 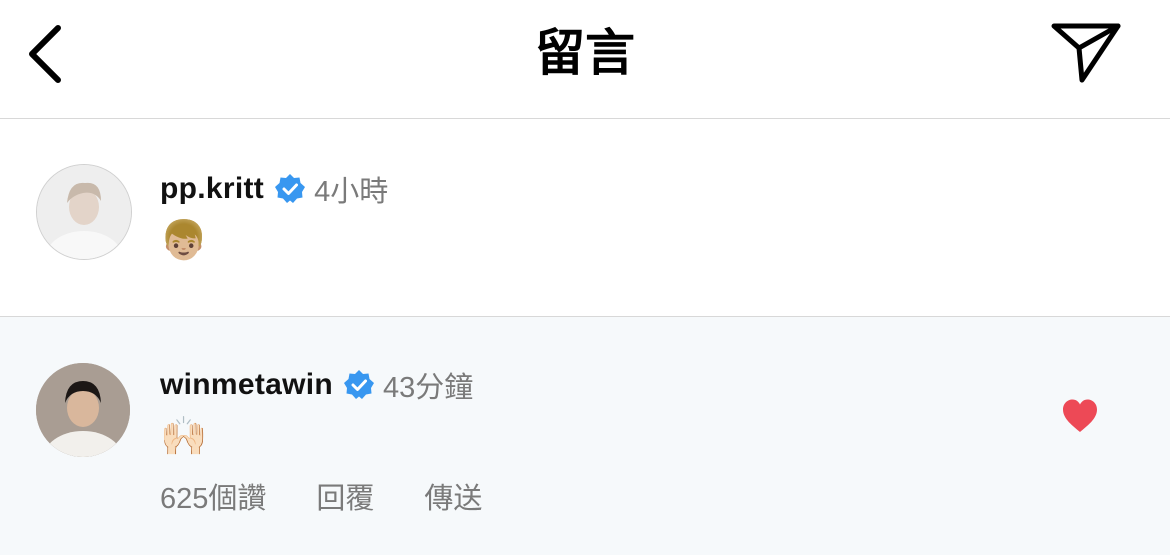 I want to click on reply-button: 回覆, so click(x=345, y=496).